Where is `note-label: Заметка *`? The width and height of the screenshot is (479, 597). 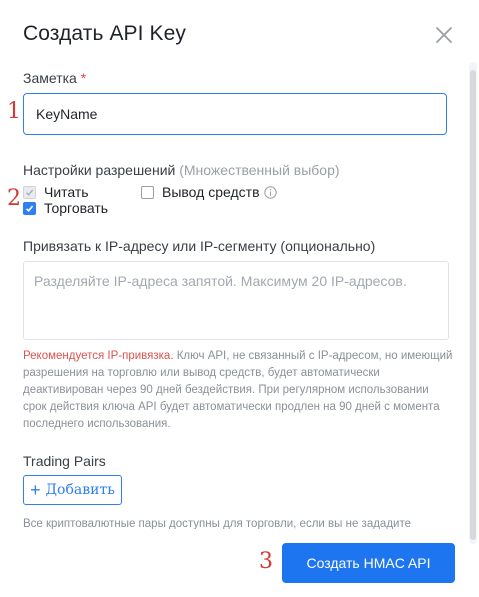
note-label: Заметка * is located at coordinates (55, 78).